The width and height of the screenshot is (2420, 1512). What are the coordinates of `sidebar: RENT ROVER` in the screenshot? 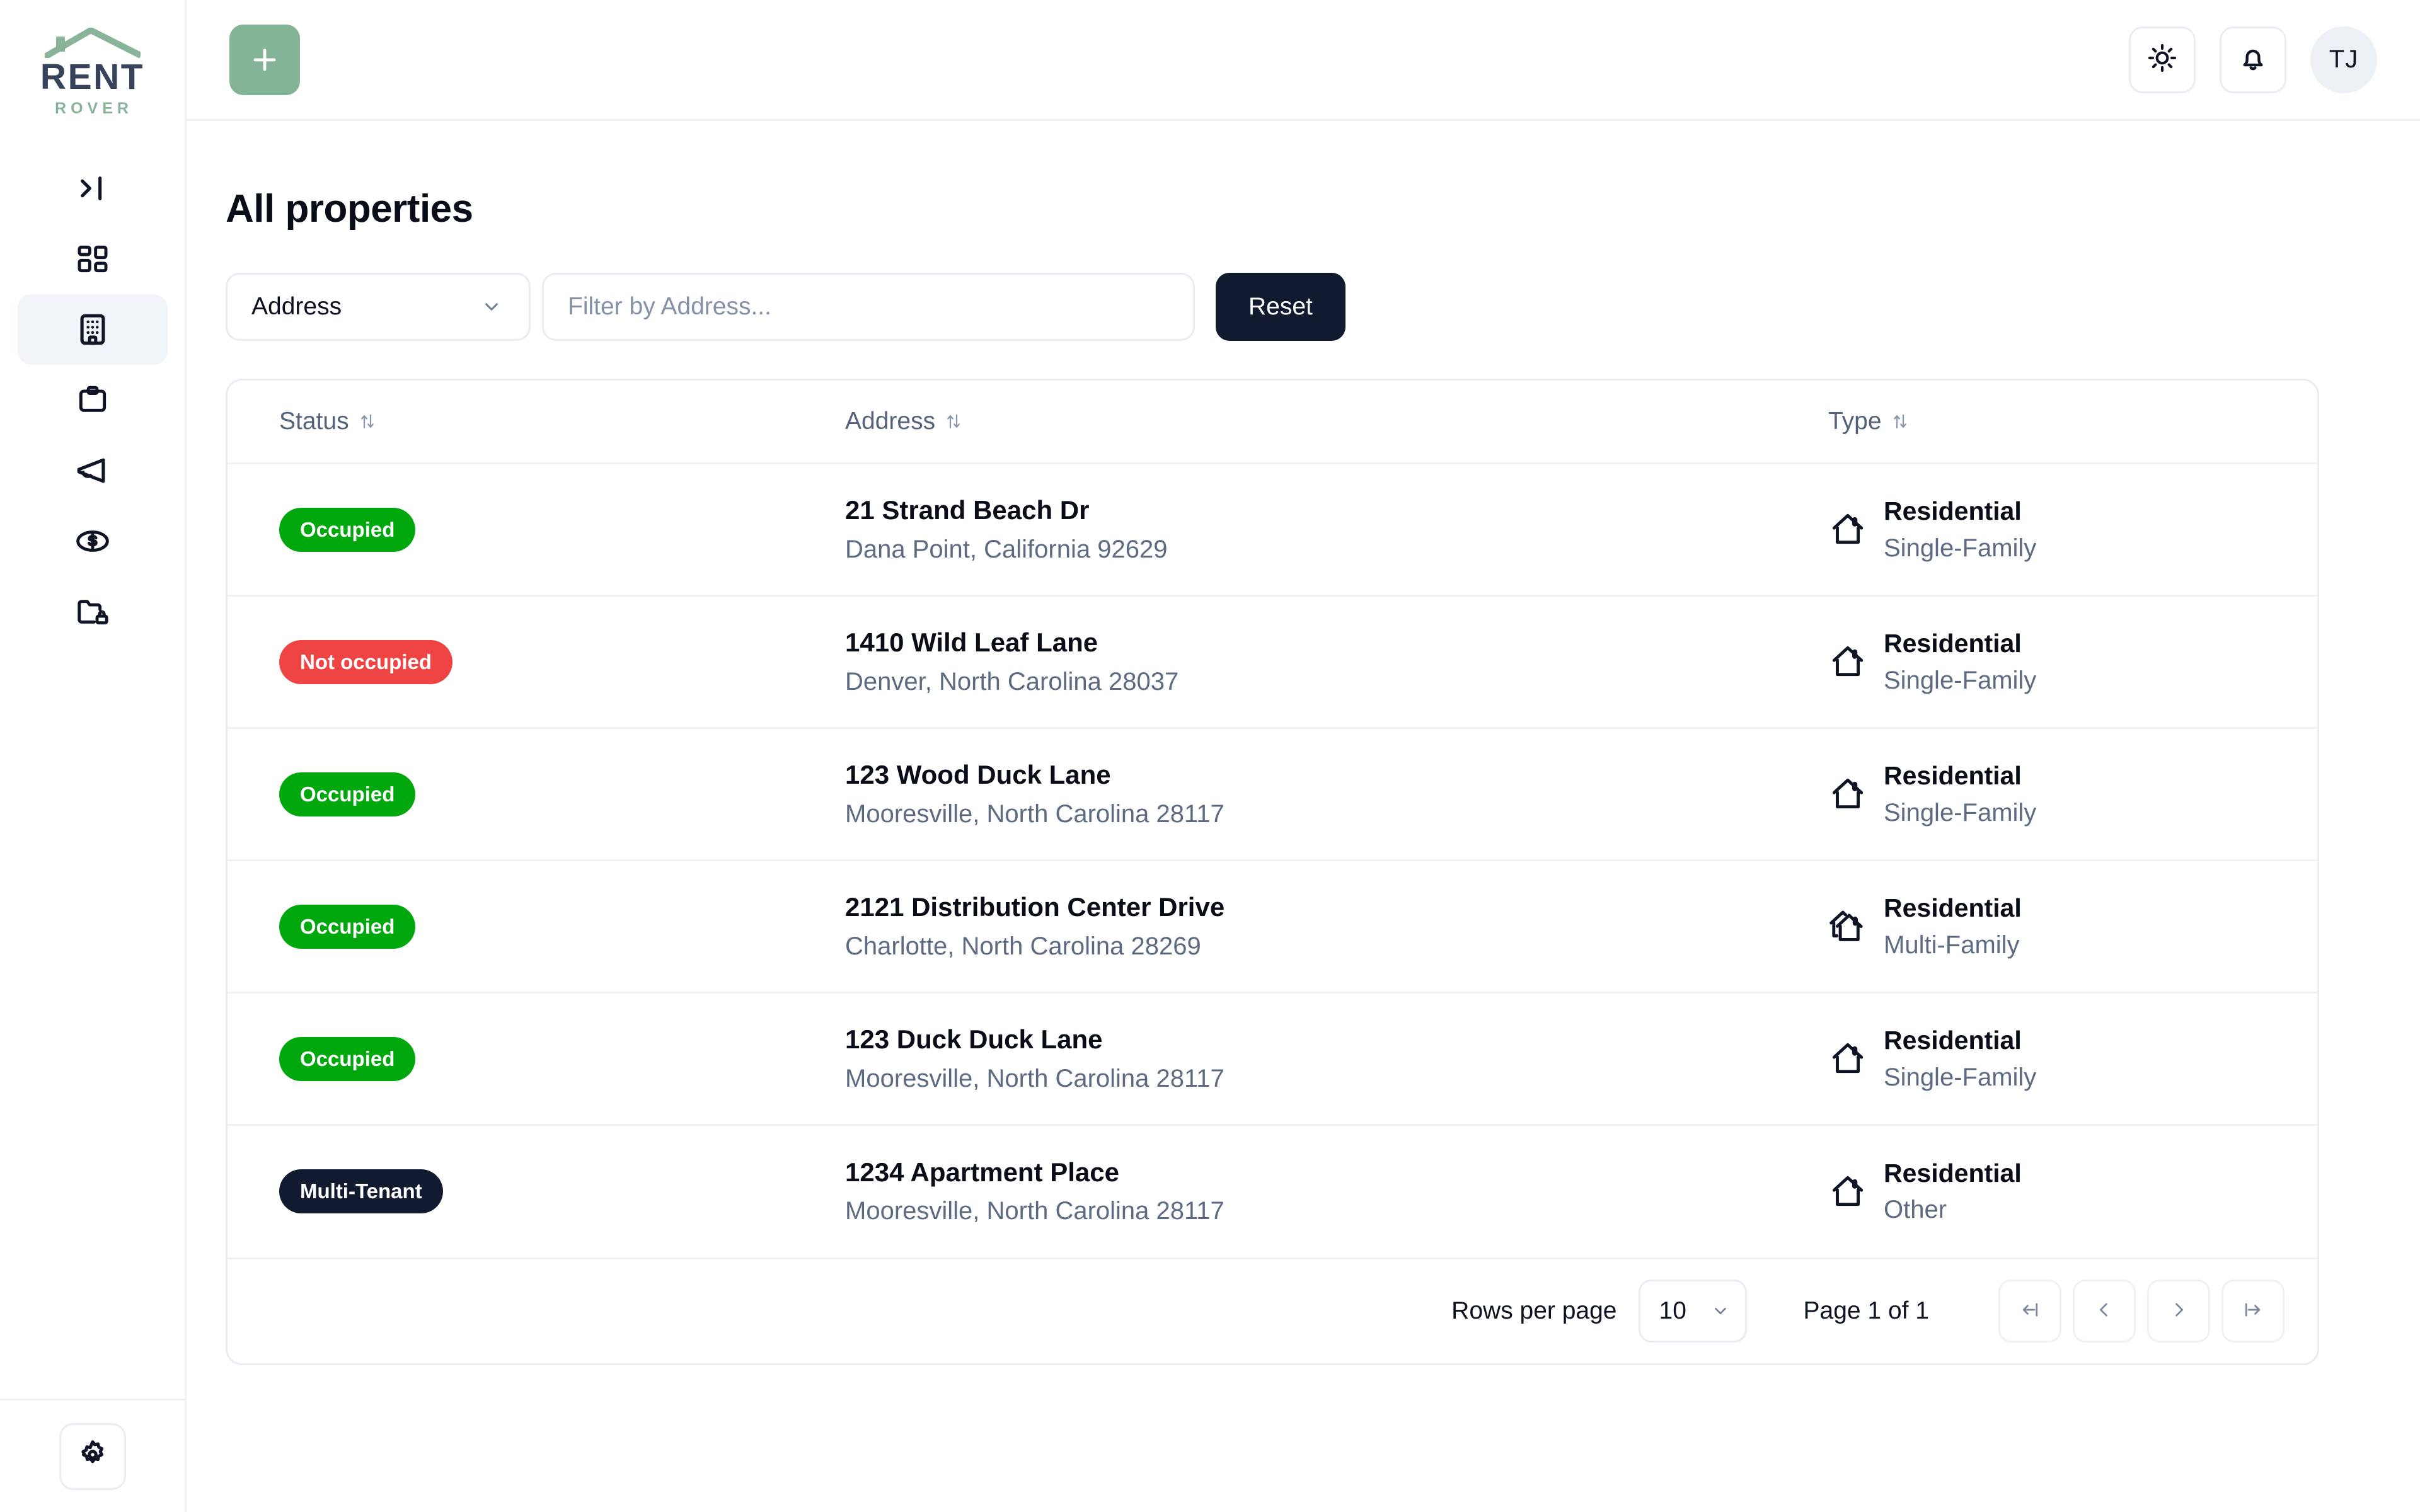 It's located at (94, 756).